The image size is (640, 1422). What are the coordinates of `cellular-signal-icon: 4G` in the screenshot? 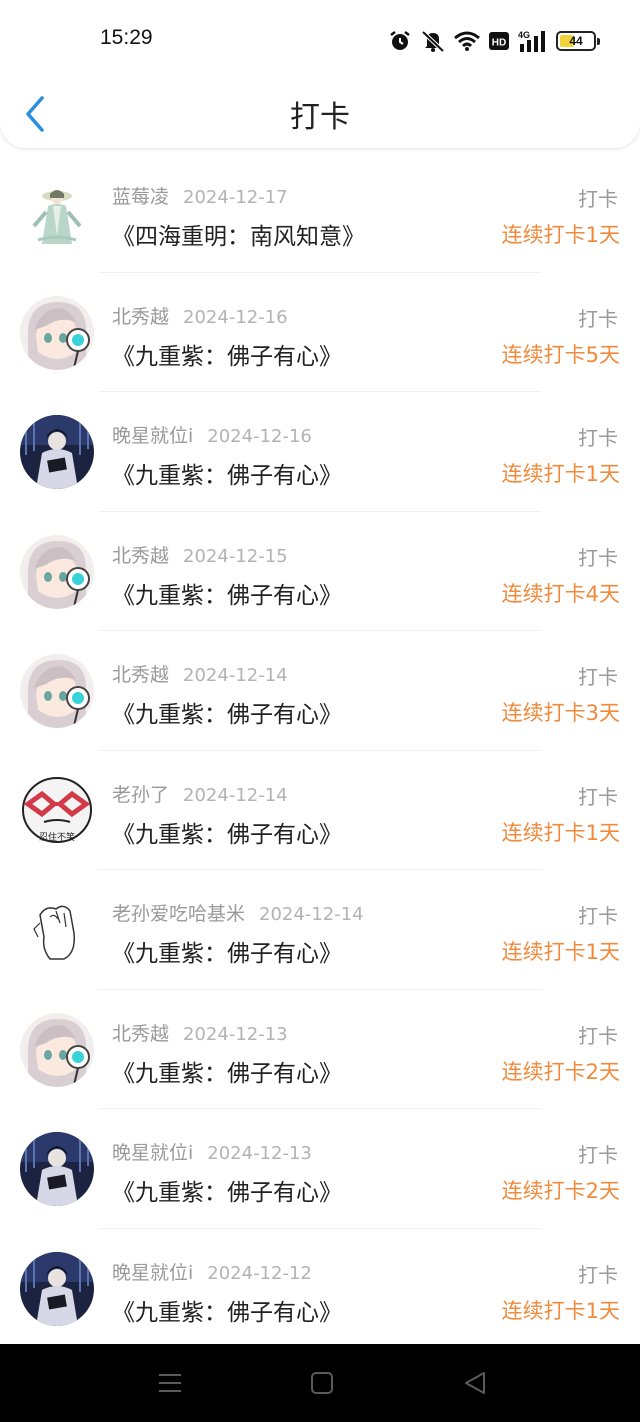 It's located at (531, 41).